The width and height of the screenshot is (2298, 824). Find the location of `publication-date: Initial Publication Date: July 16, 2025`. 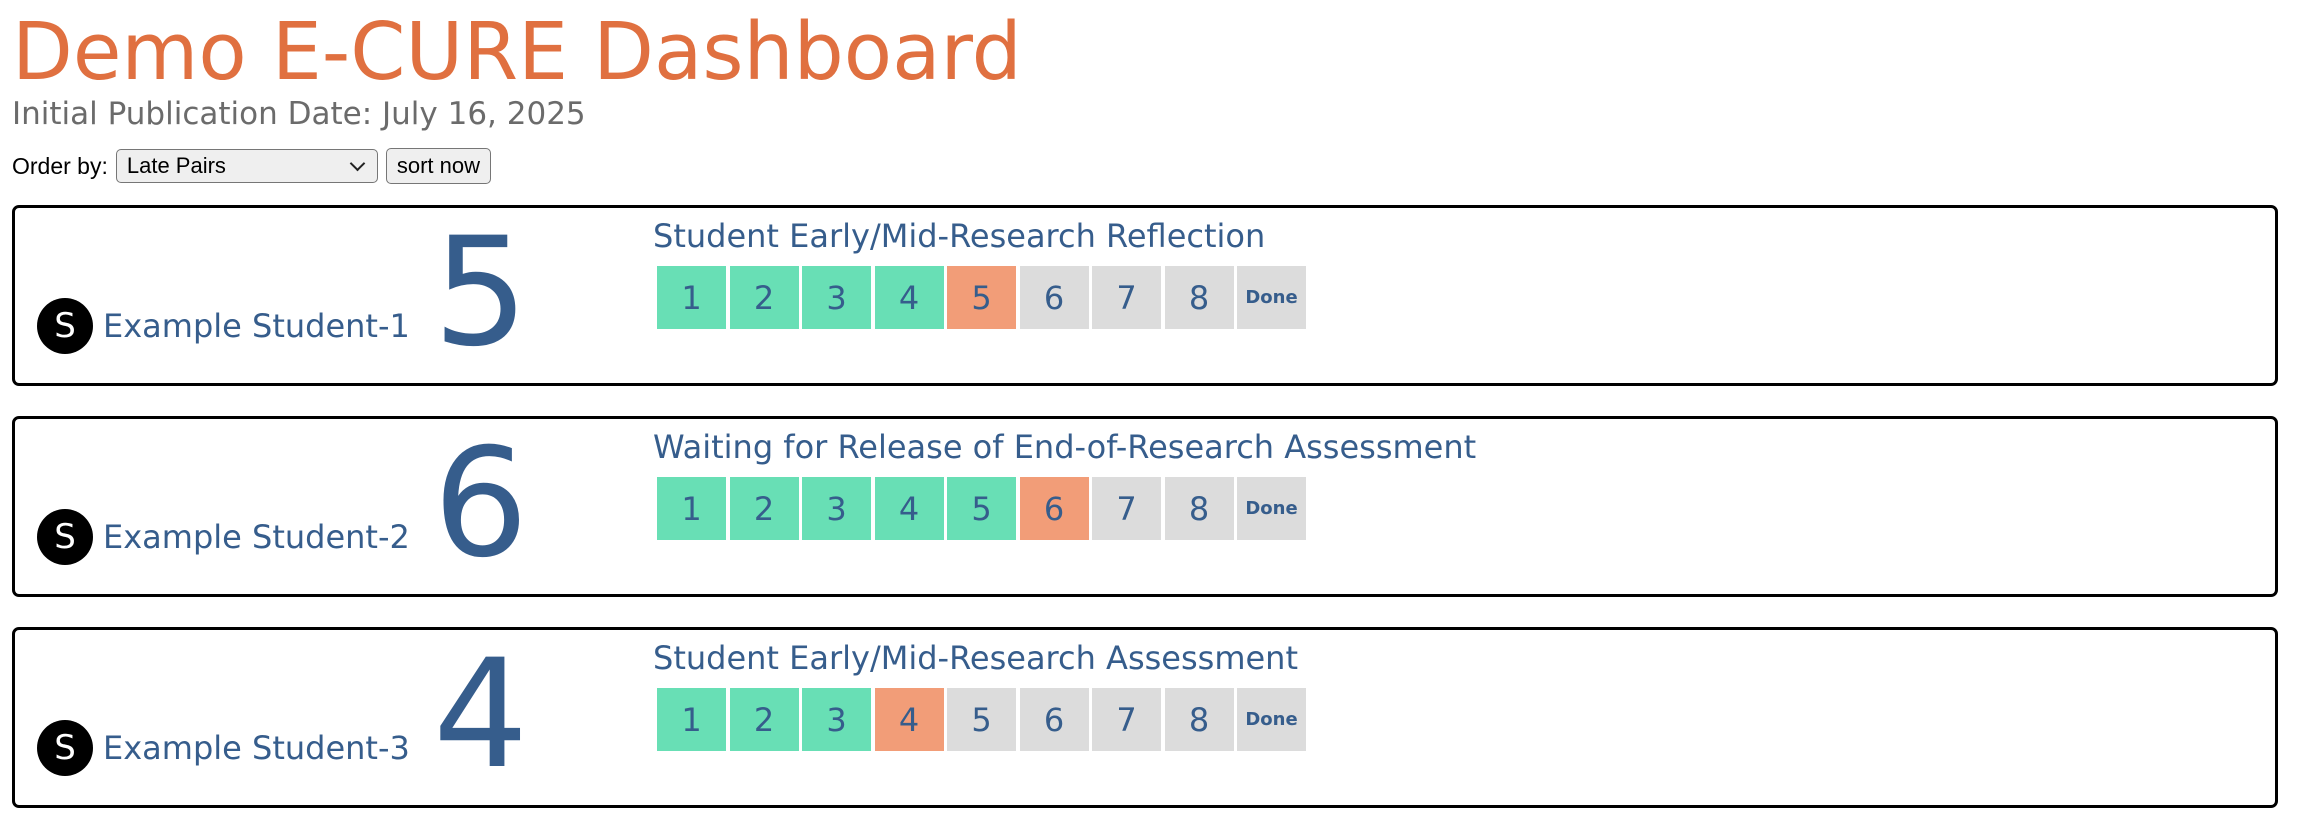

publication-date: Initial Publication Date: July 16, 2025 is located at coordinates (299, 114).